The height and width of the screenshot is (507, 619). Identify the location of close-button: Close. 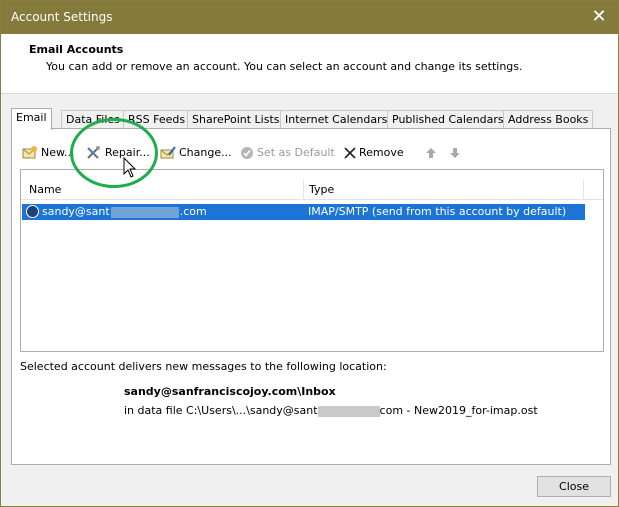
(574, 486).